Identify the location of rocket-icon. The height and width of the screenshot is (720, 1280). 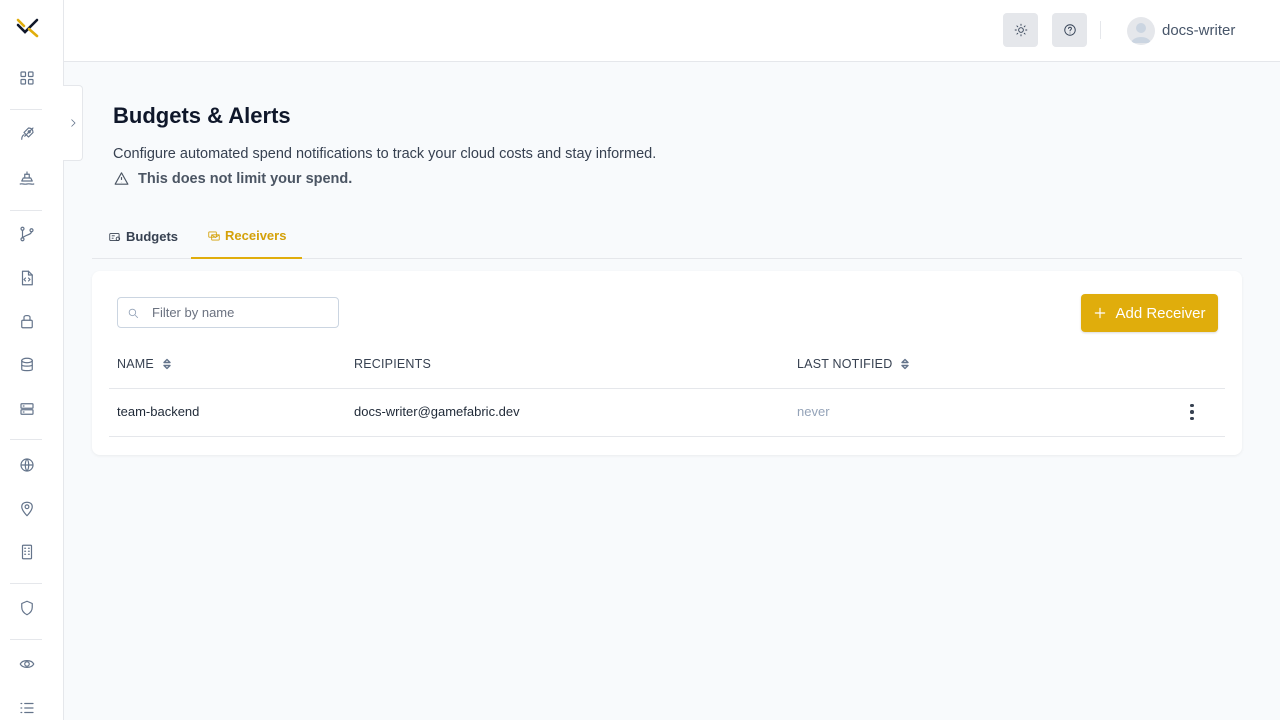
(27, 134).